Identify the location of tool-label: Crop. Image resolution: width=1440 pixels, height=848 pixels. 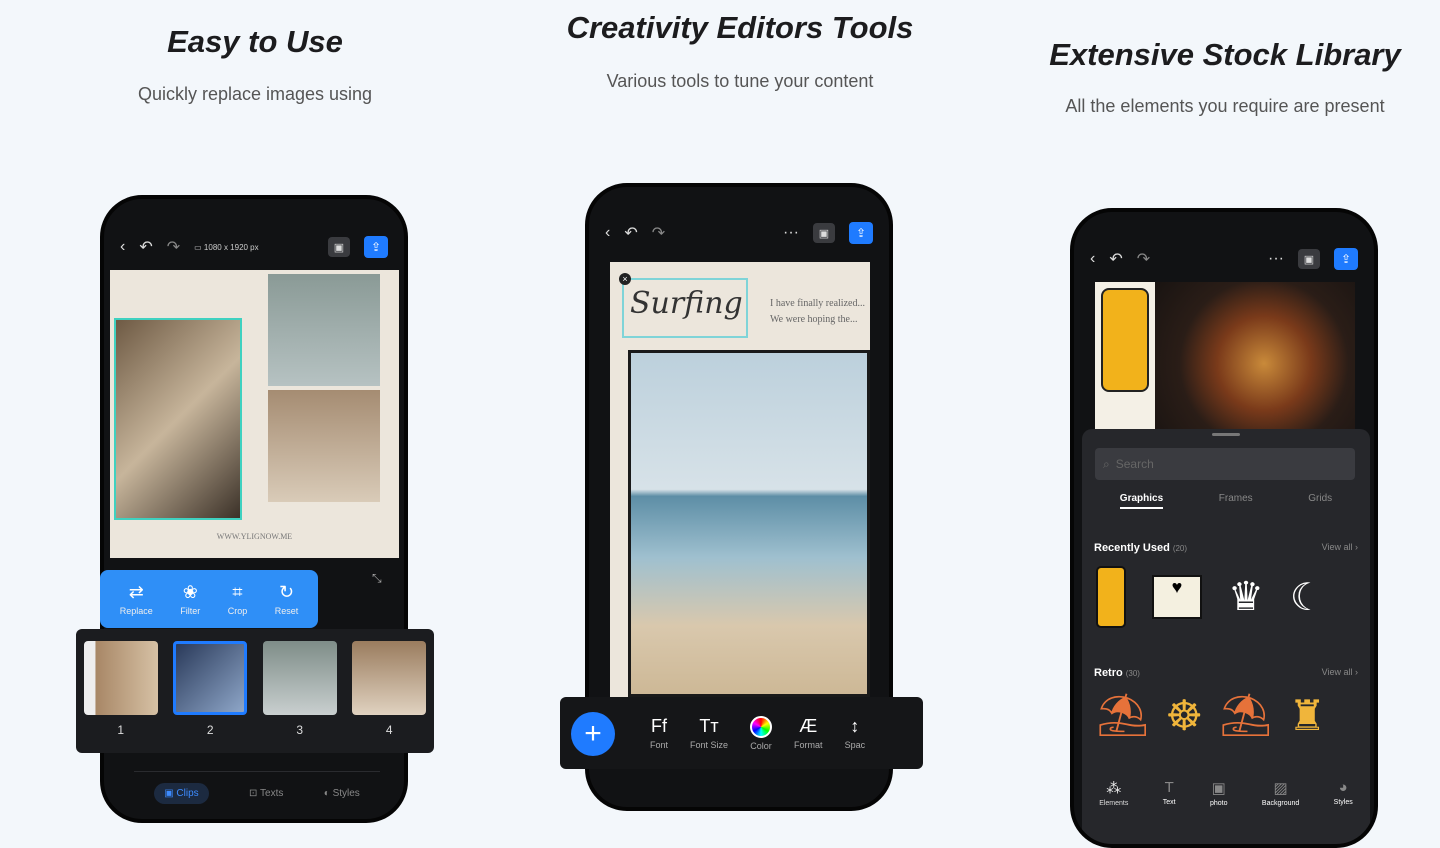
(237, 611).